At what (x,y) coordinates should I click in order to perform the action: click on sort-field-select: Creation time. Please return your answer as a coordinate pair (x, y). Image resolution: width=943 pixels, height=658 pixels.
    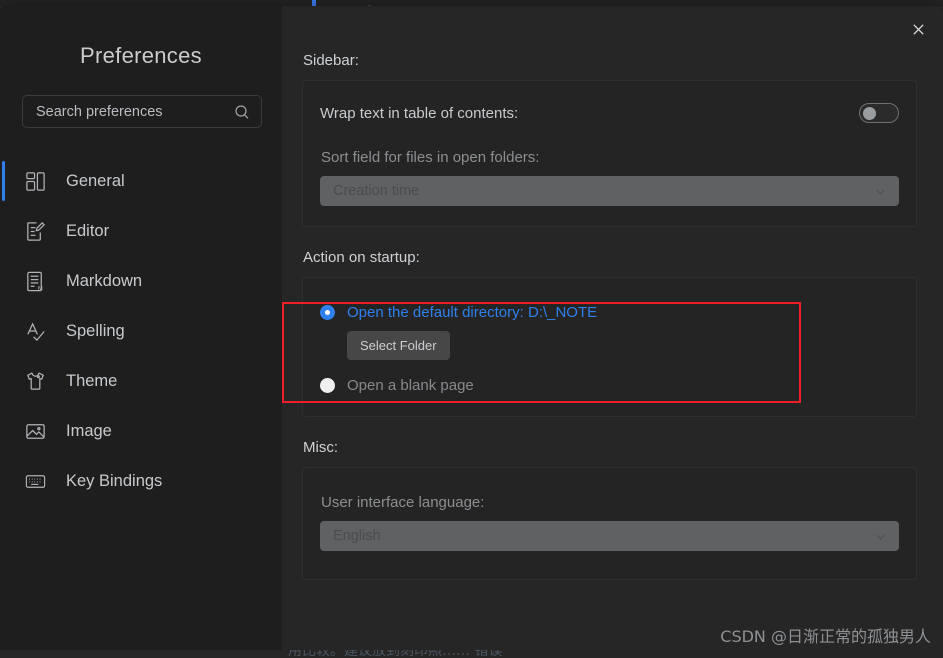
    Looking at the image, I should click on (609, 191).